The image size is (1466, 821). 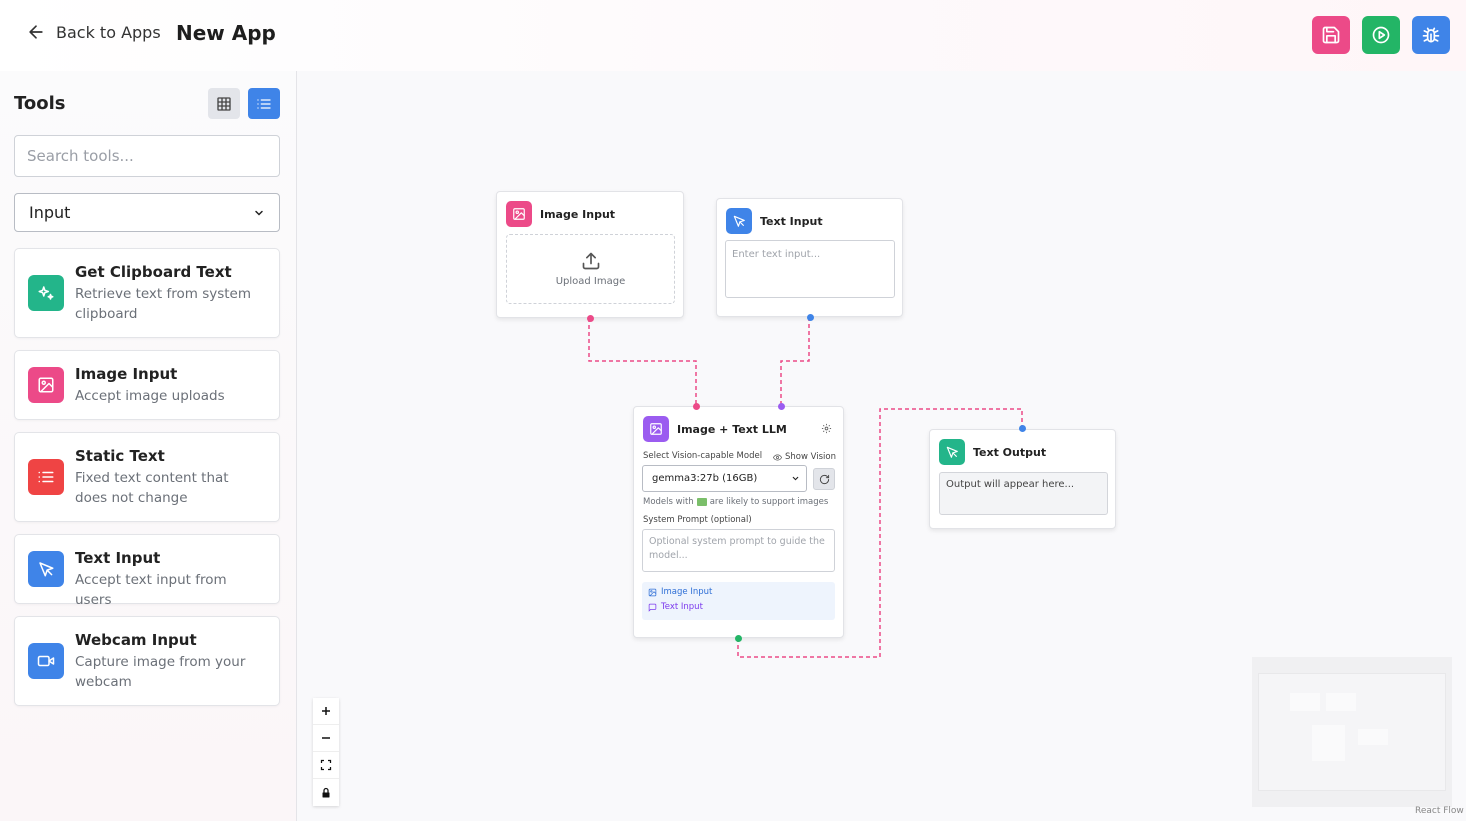 I want to click on node-image-input: Image Input Upload Image, so click(x=590, y=256).